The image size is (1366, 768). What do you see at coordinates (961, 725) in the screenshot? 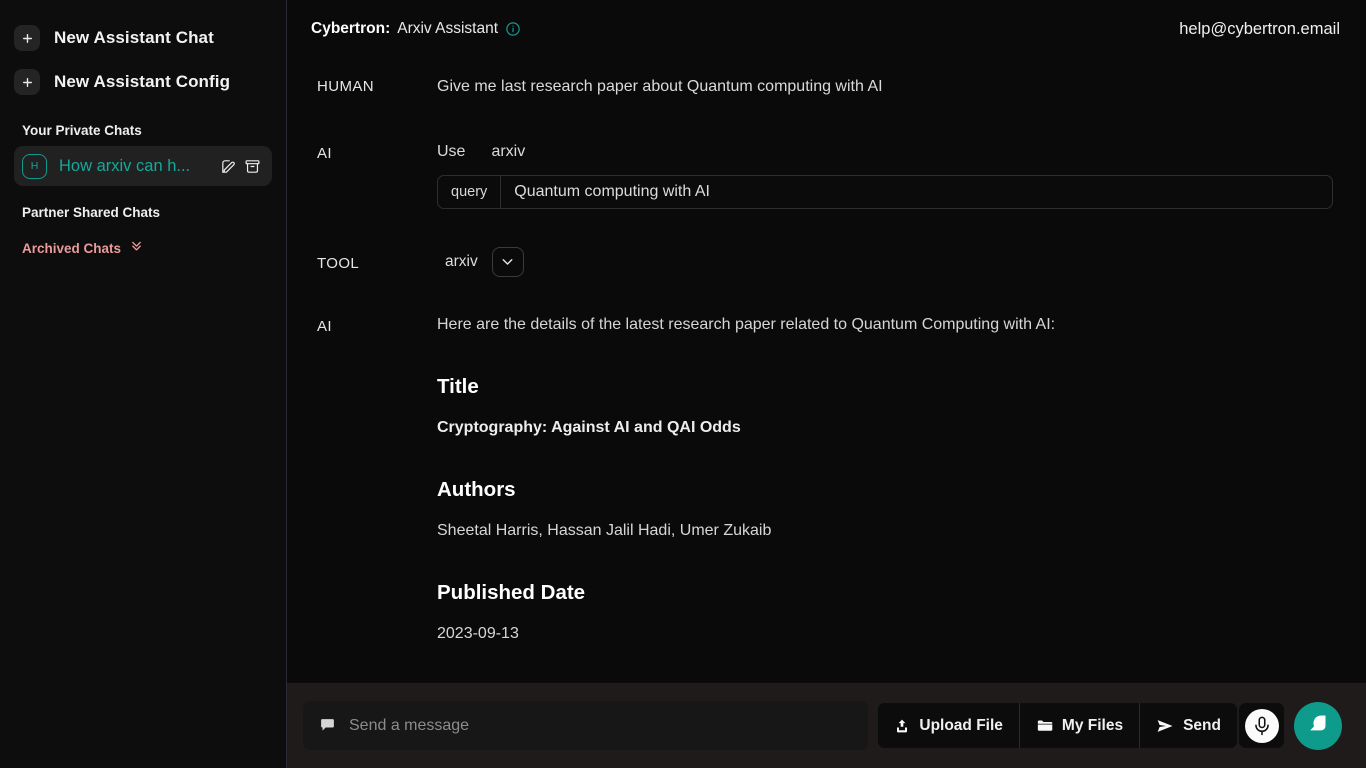
I see `upload-file-label: Upload File` at bounding box center [961, 725].